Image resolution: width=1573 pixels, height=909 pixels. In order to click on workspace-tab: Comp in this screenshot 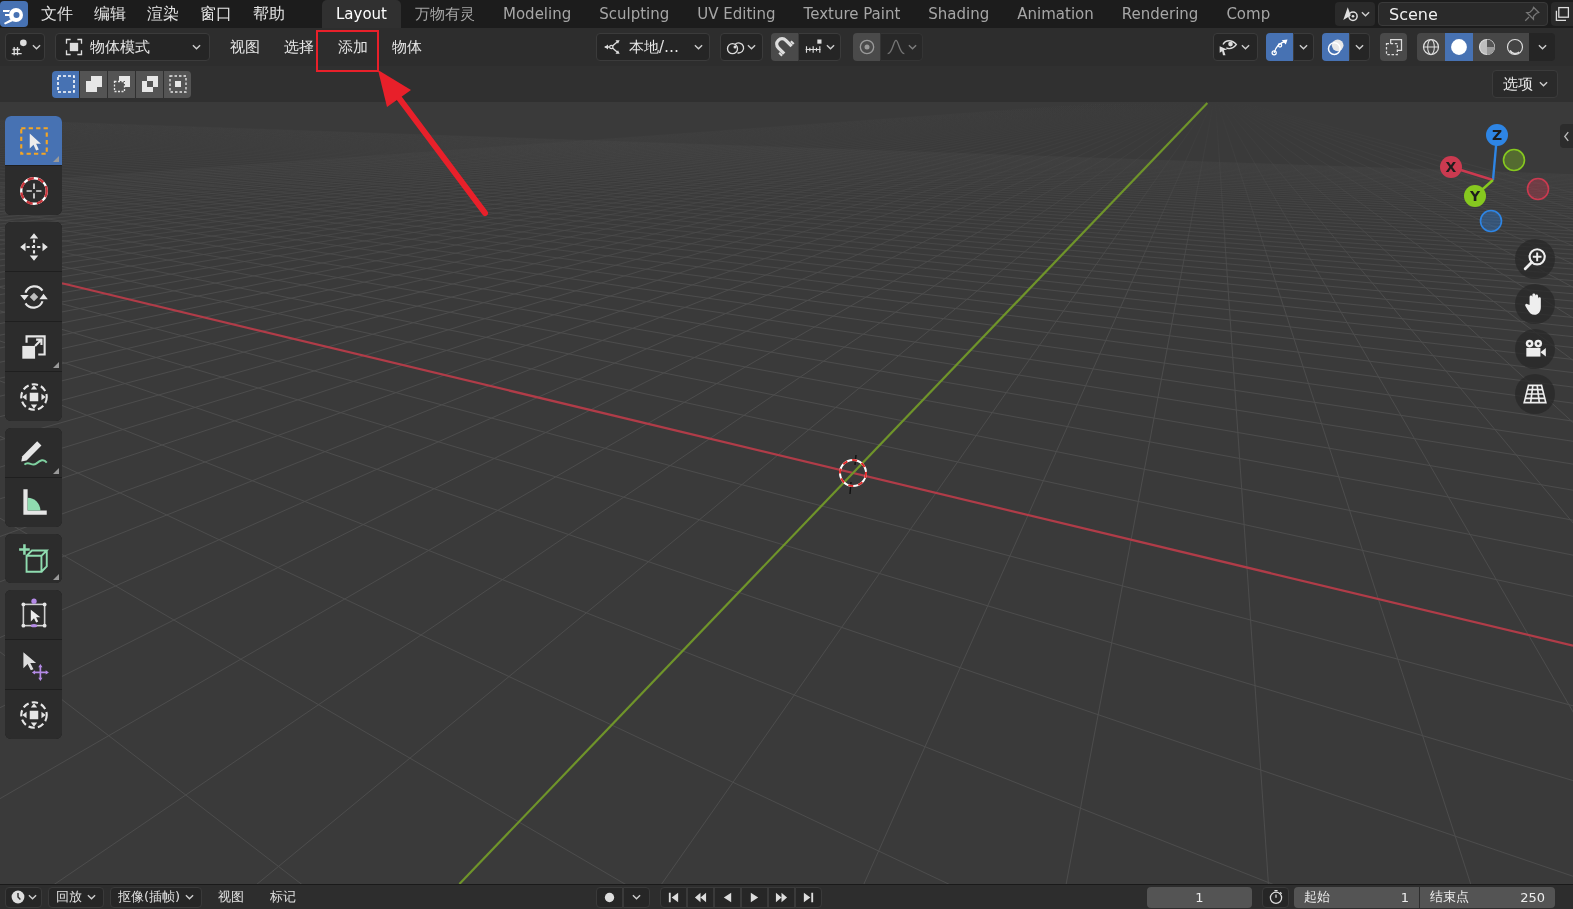, I will do `click(1248, 14)`.